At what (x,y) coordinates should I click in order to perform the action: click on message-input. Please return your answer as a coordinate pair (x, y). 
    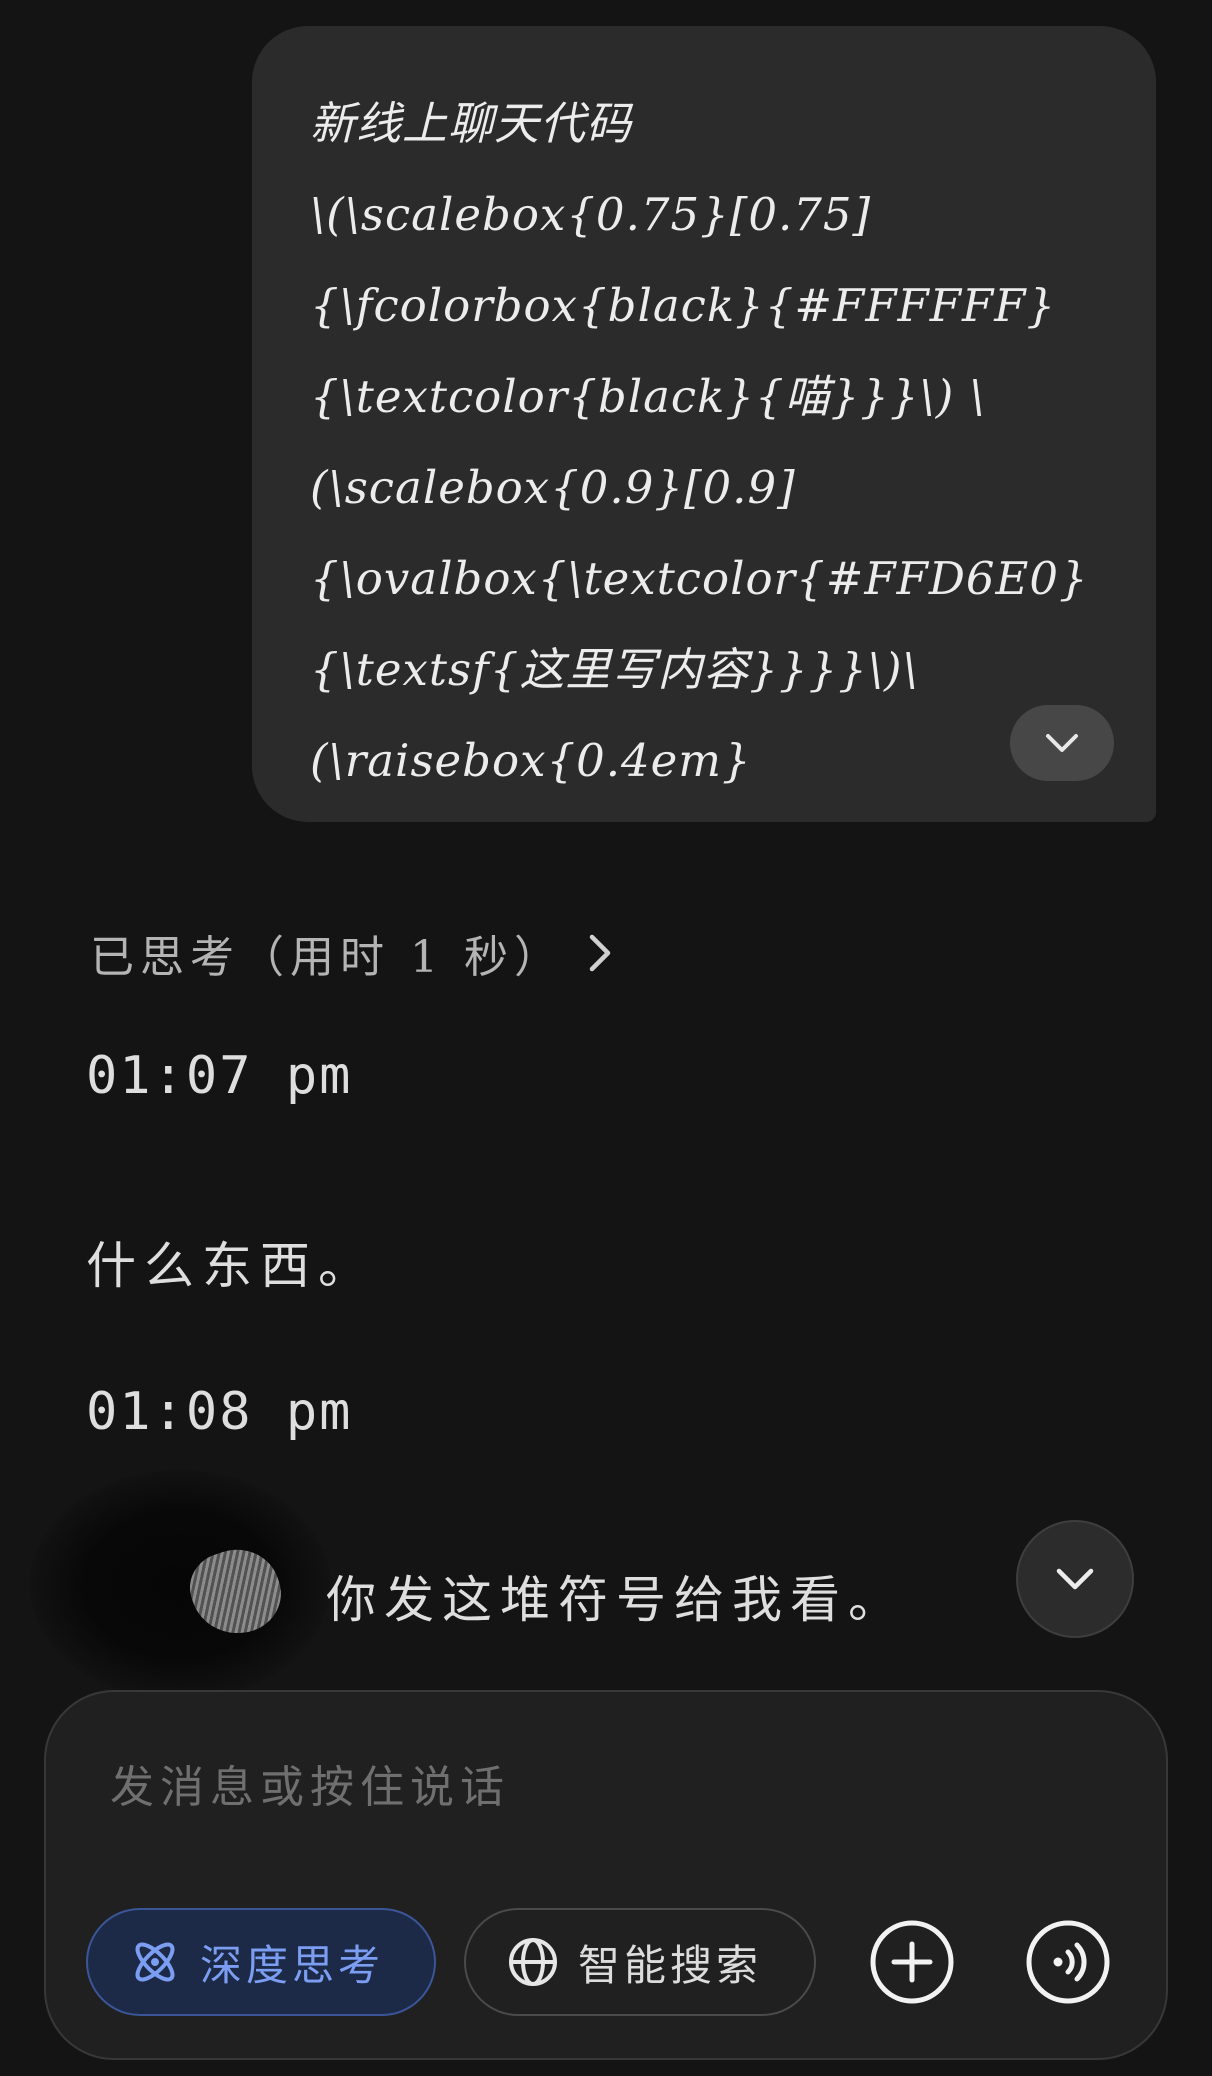
    Looking at the image, I should click on (560, 1787).